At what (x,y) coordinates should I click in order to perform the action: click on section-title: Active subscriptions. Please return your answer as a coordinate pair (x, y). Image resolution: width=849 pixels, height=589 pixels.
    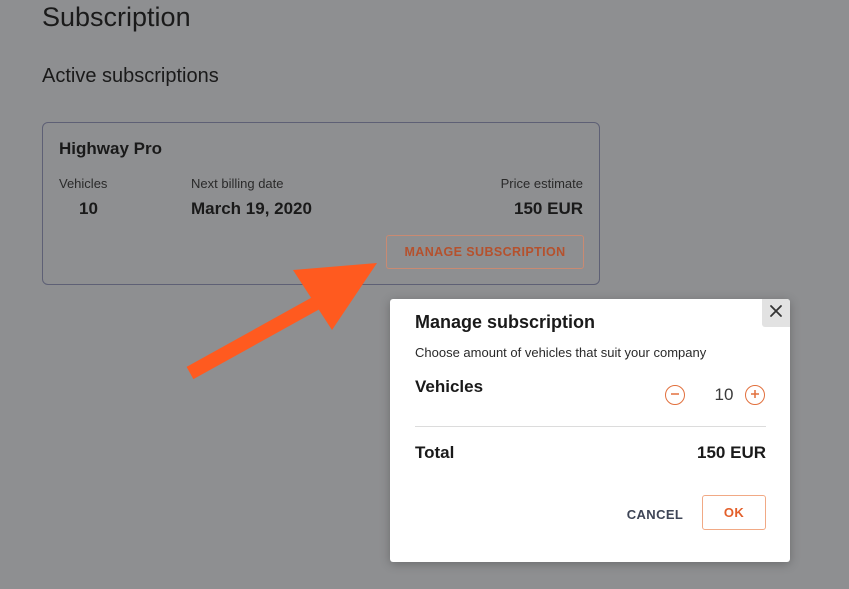
    Looking at the image, I should click on (130, 76).